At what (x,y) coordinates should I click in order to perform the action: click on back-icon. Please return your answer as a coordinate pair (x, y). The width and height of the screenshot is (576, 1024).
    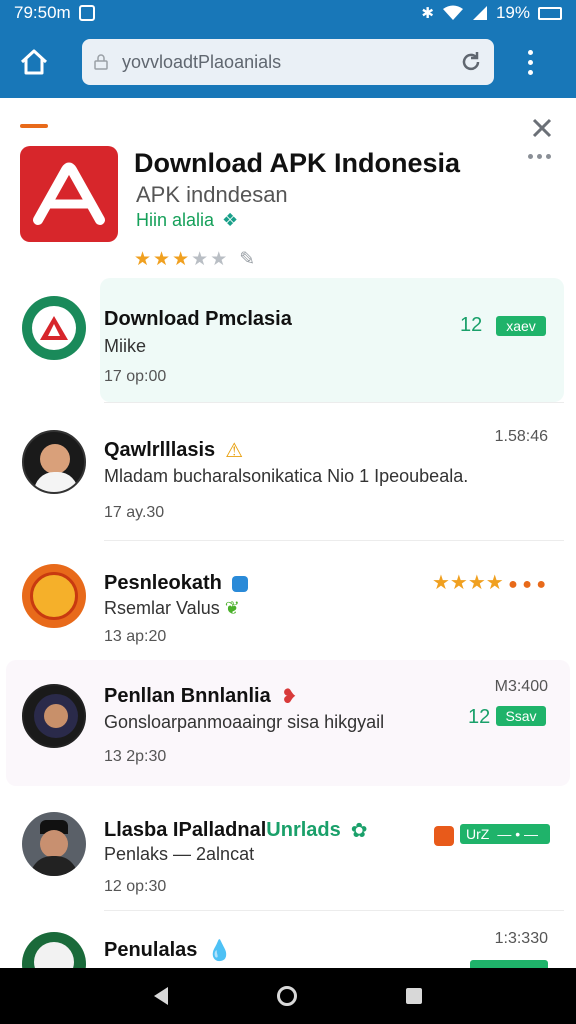
    Looking at the image, I should click on (161, 996).